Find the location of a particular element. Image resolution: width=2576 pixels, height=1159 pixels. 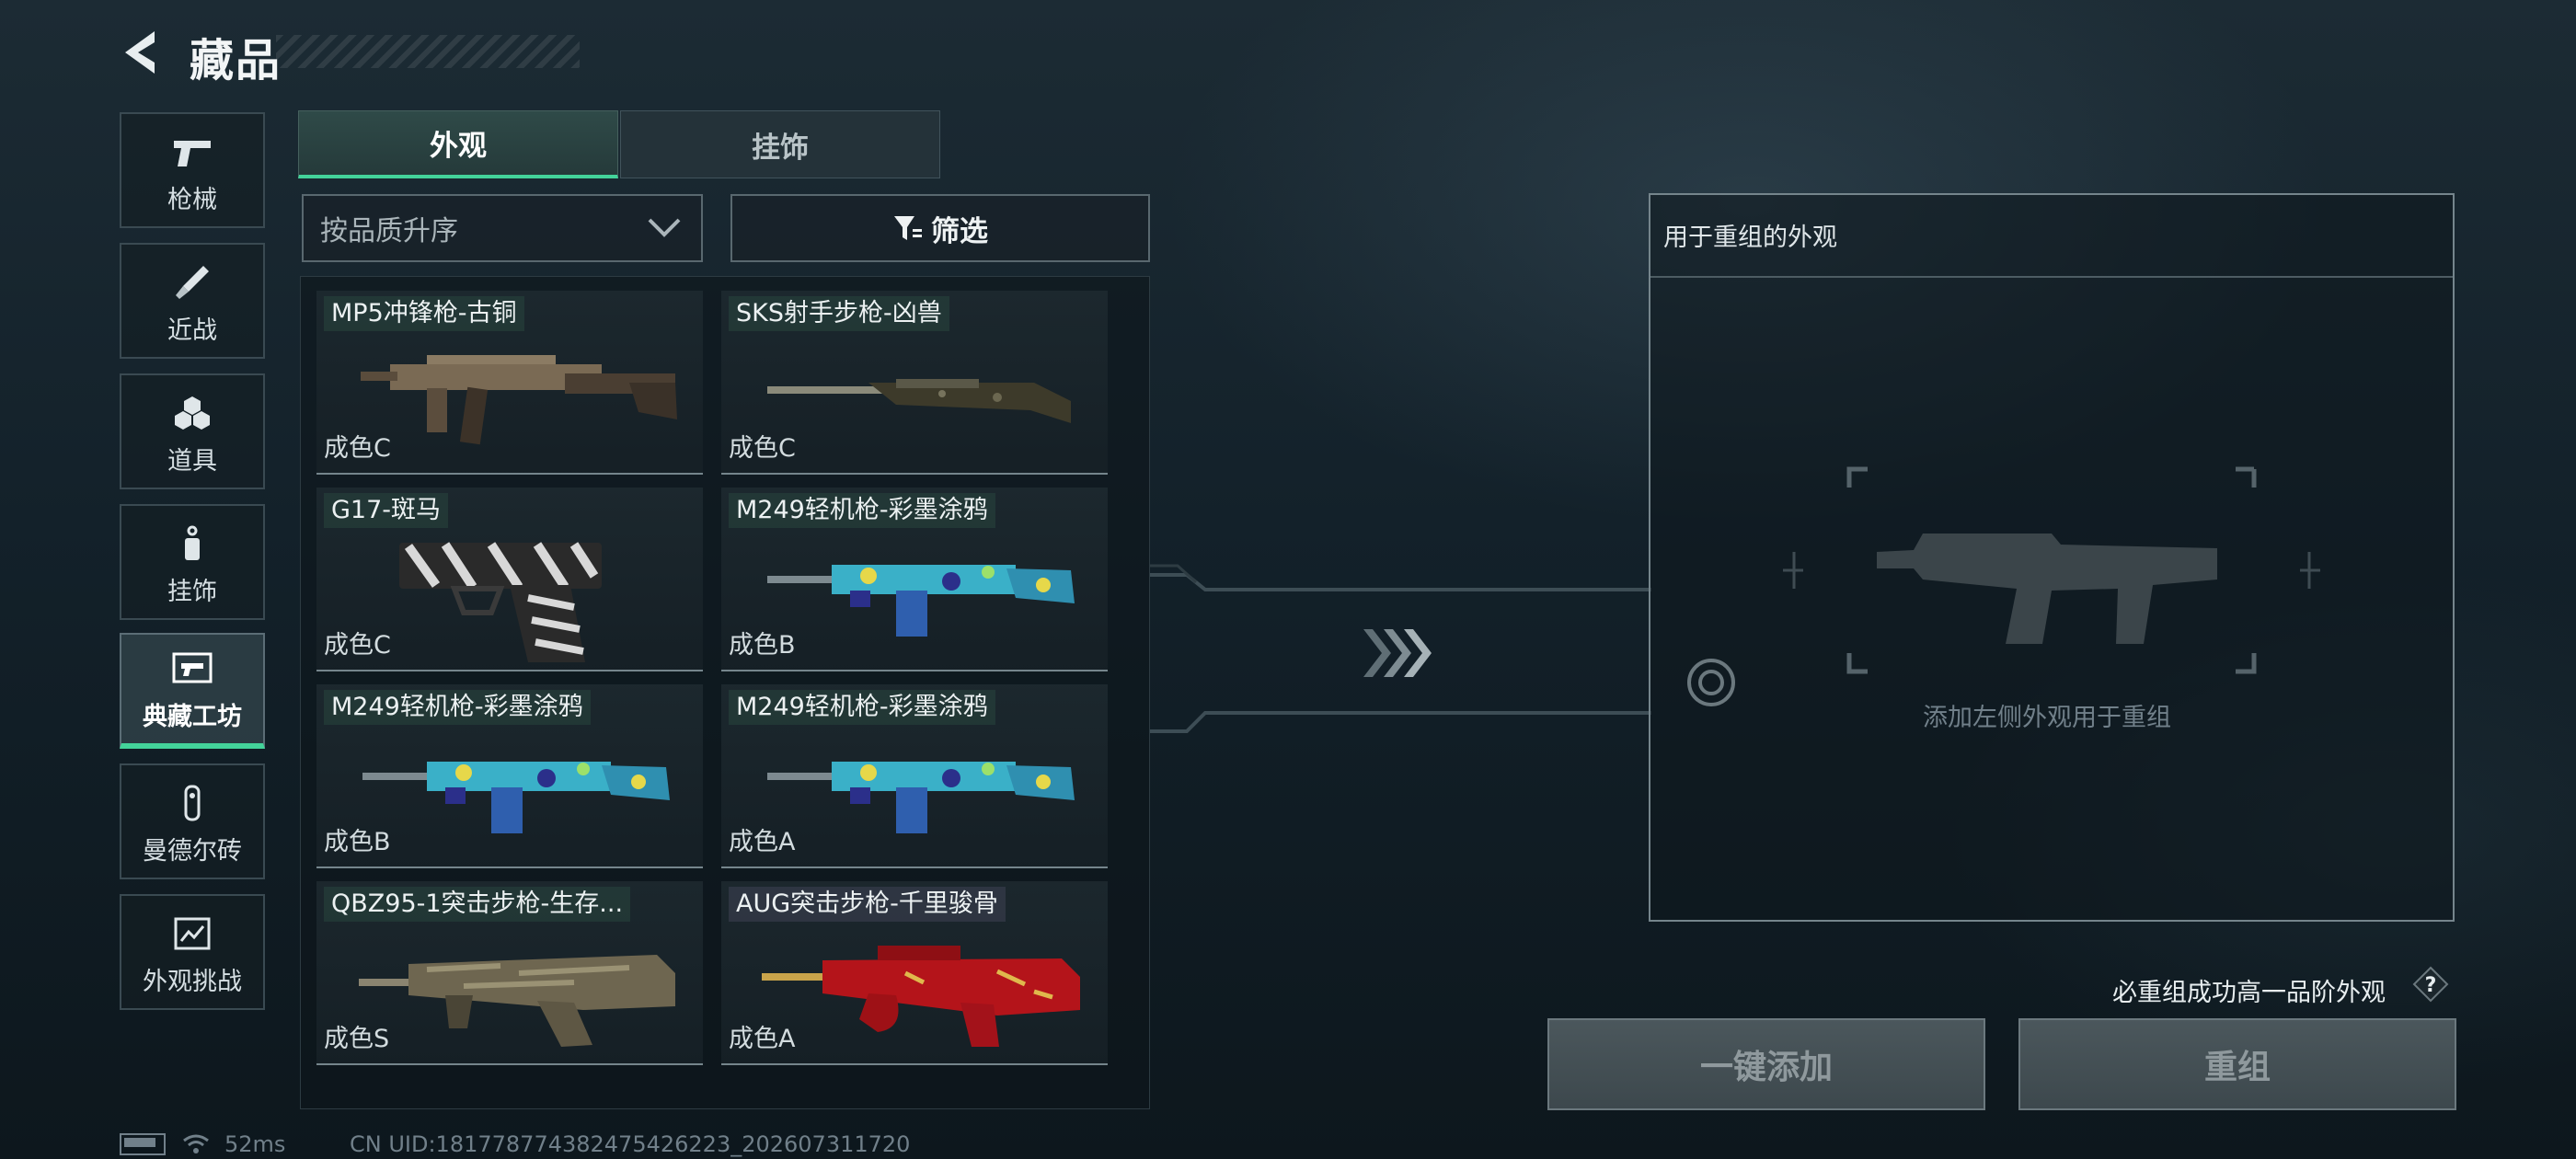

help-icon: ? is located at coordinates (2430, 984).